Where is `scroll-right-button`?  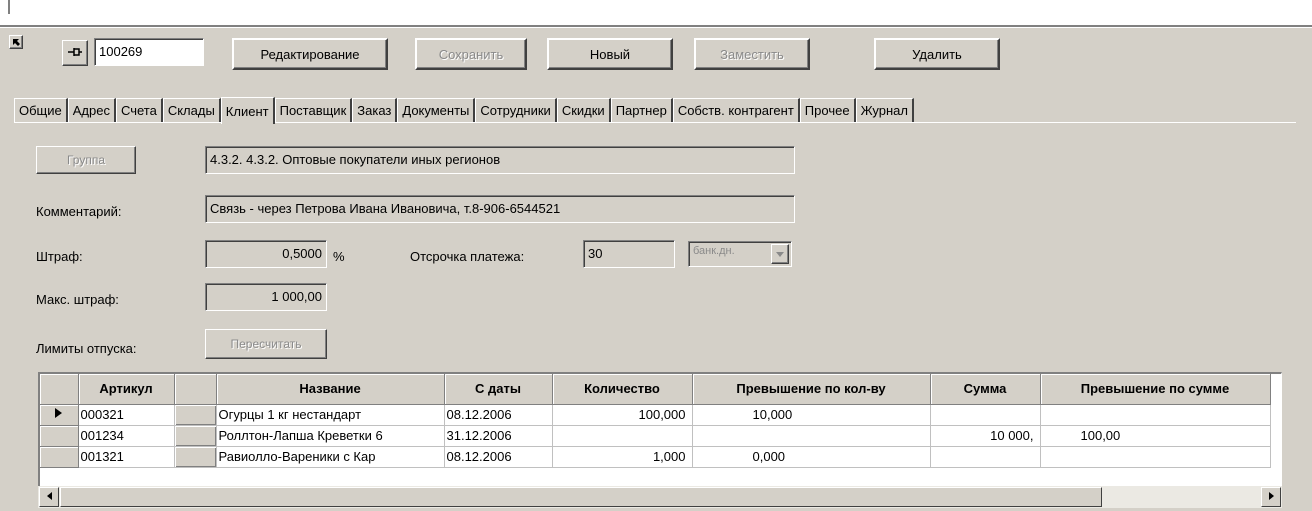
scroll-right-button is located at coordinates (1271, 497).